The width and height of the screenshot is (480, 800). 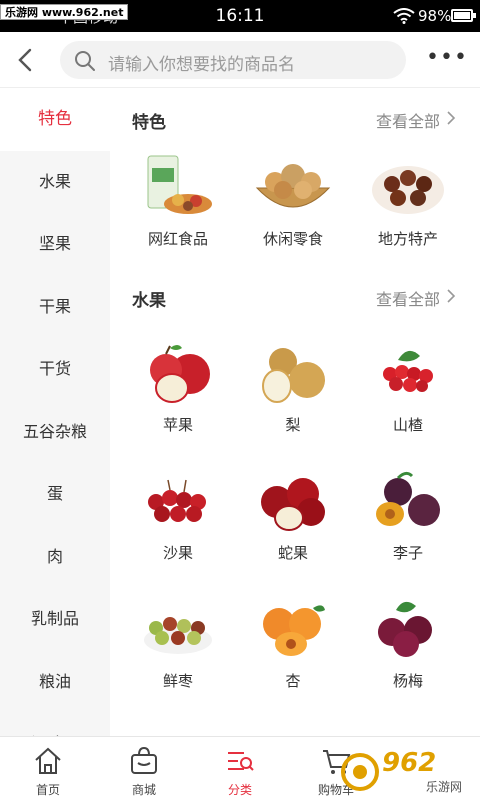 I want to click on sidebar-item-nuts: 坚果, so click(x=55, y=244).